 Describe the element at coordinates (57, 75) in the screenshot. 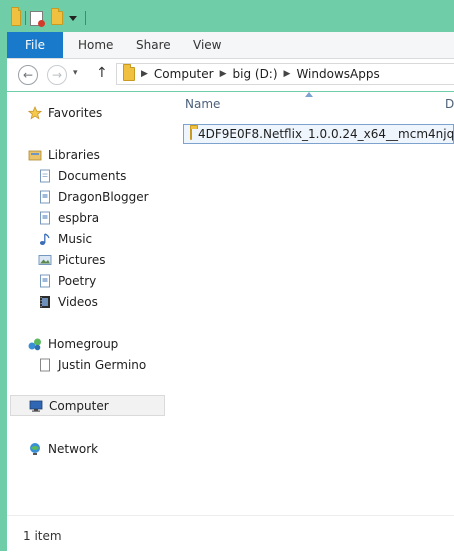

I see `forward-button: →` at that location.